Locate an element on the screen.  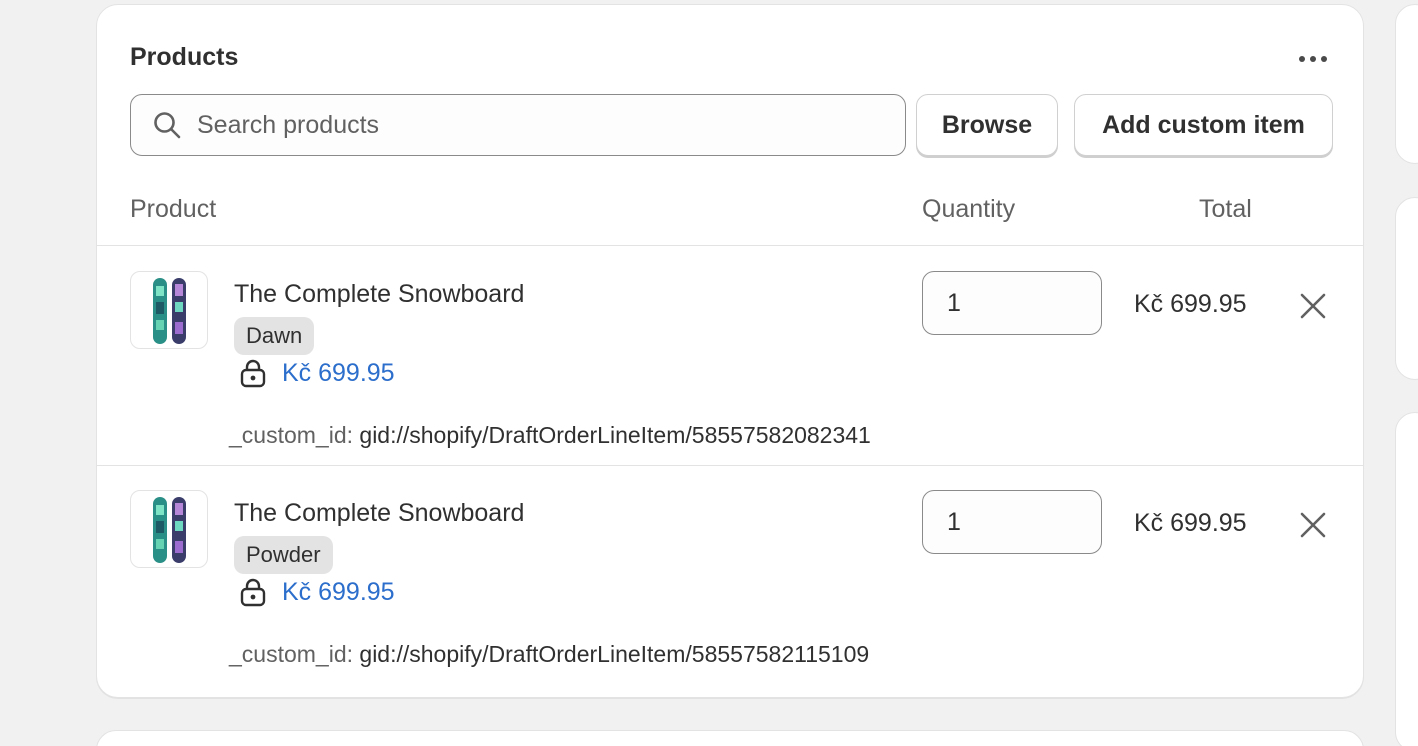
add-custom-item-button: Add custom item is located at coordinates (1203, 125).